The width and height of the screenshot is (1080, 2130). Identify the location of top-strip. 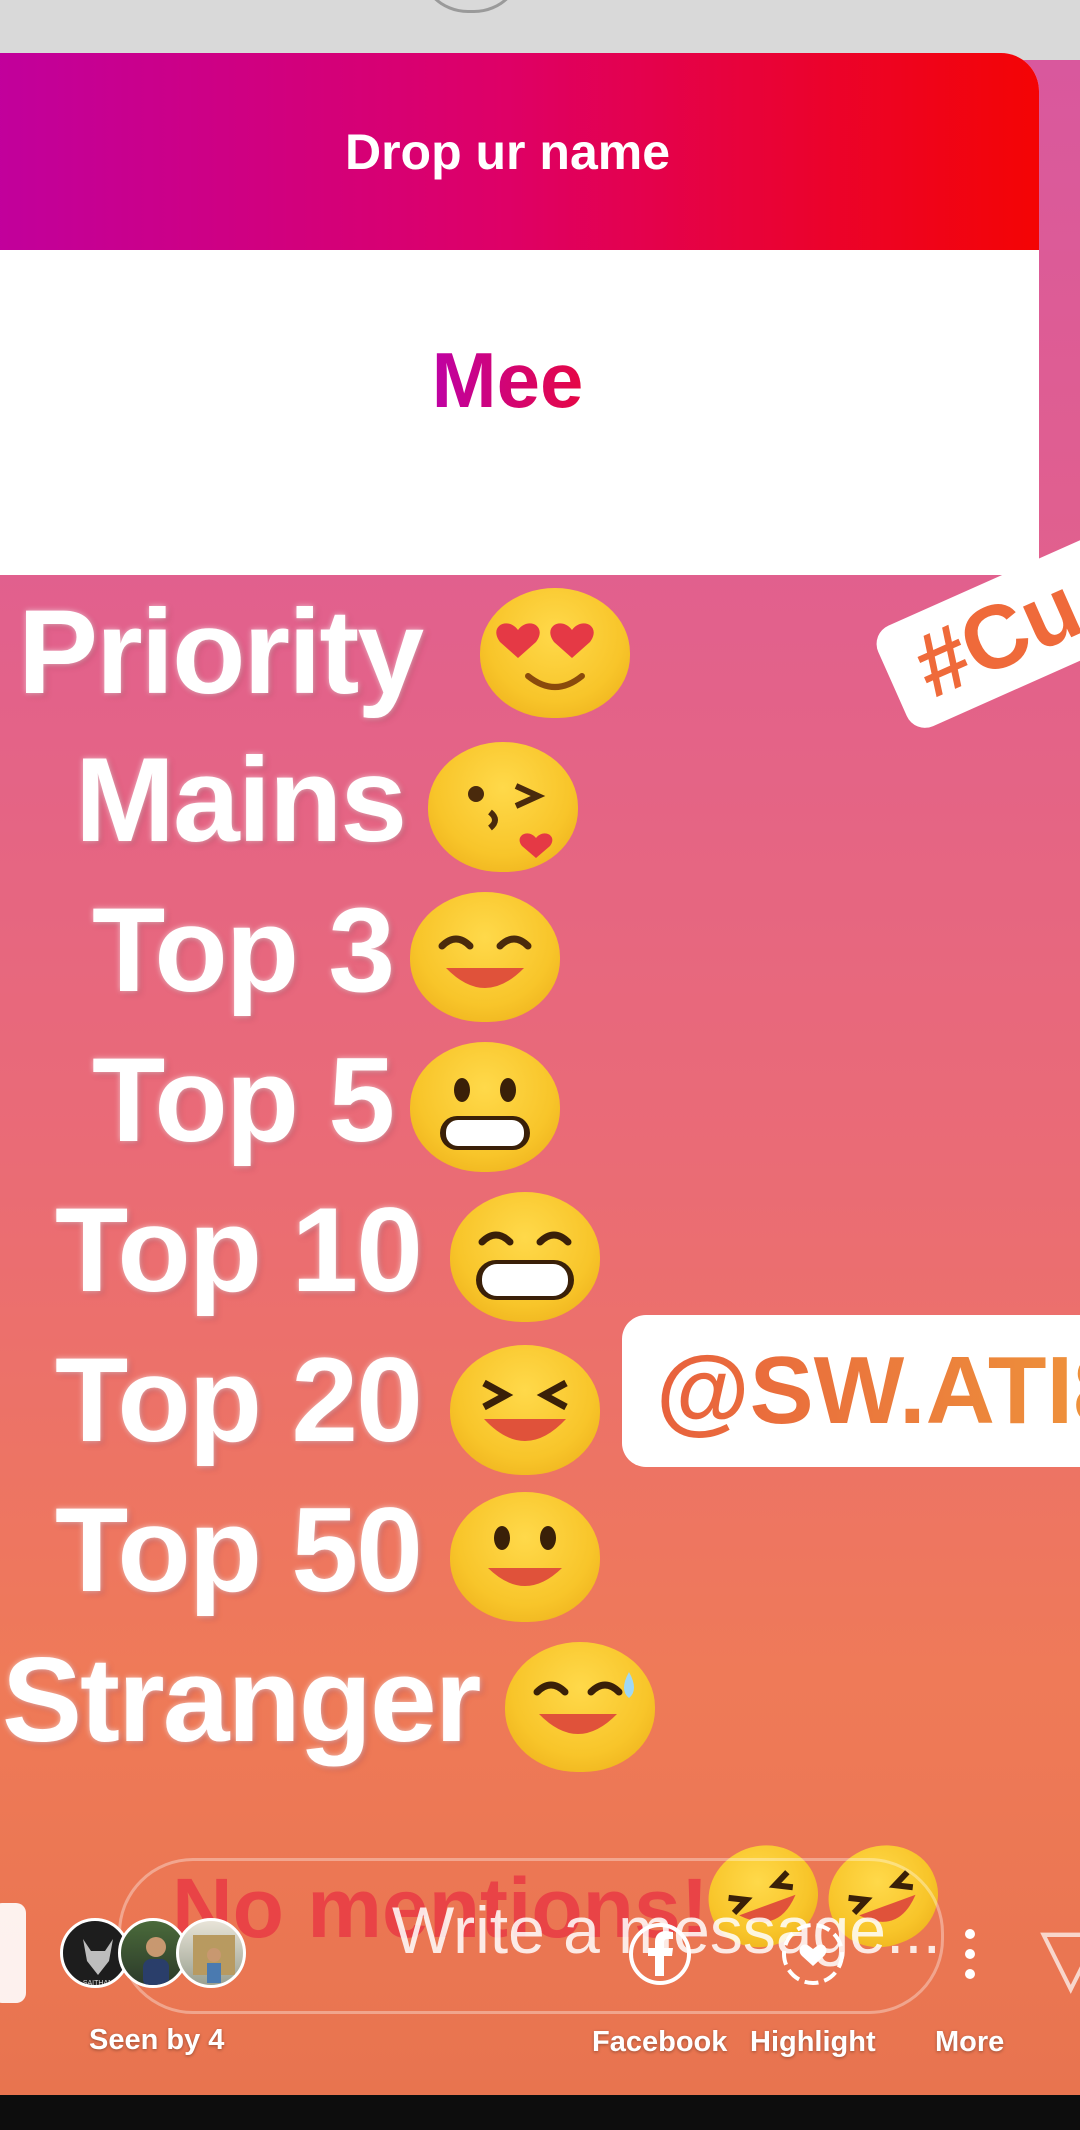
(540, 30).